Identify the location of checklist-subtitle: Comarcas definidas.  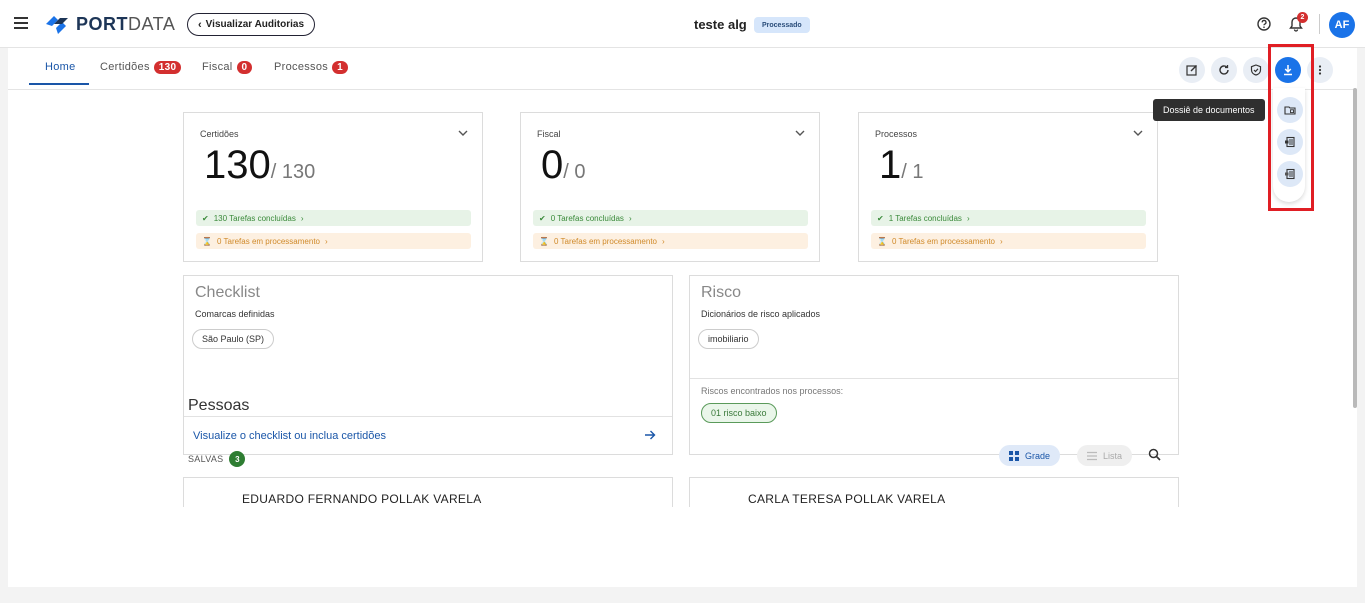
(235, 314).